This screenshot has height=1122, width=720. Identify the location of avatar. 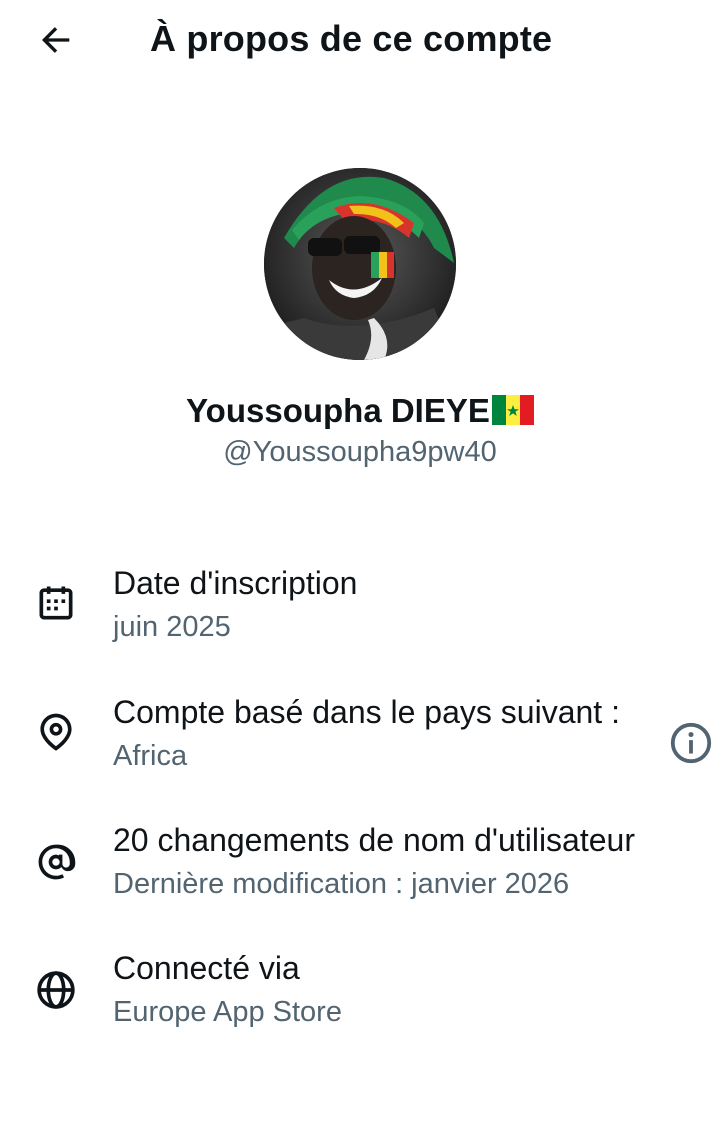
(360, 264).